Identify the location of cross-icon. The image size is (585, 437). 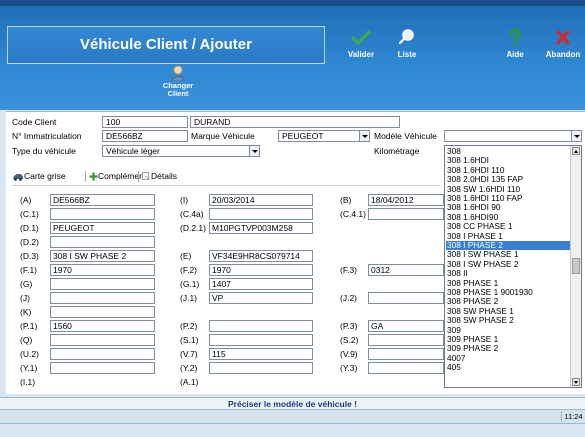
(563, 37).